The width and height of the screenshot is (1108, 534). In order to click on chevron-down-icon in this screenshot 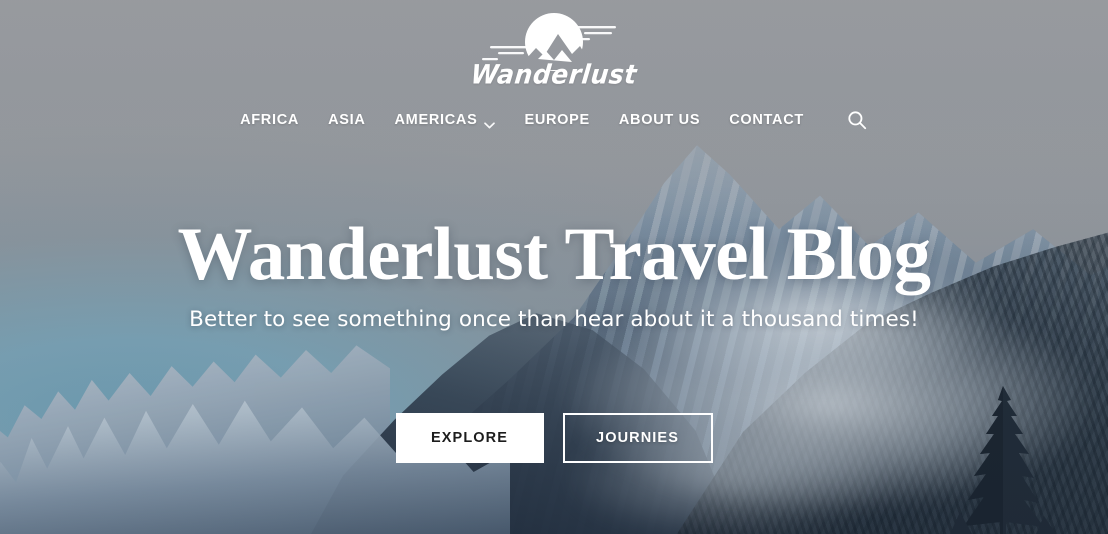, I will do `click(490, 122)`.